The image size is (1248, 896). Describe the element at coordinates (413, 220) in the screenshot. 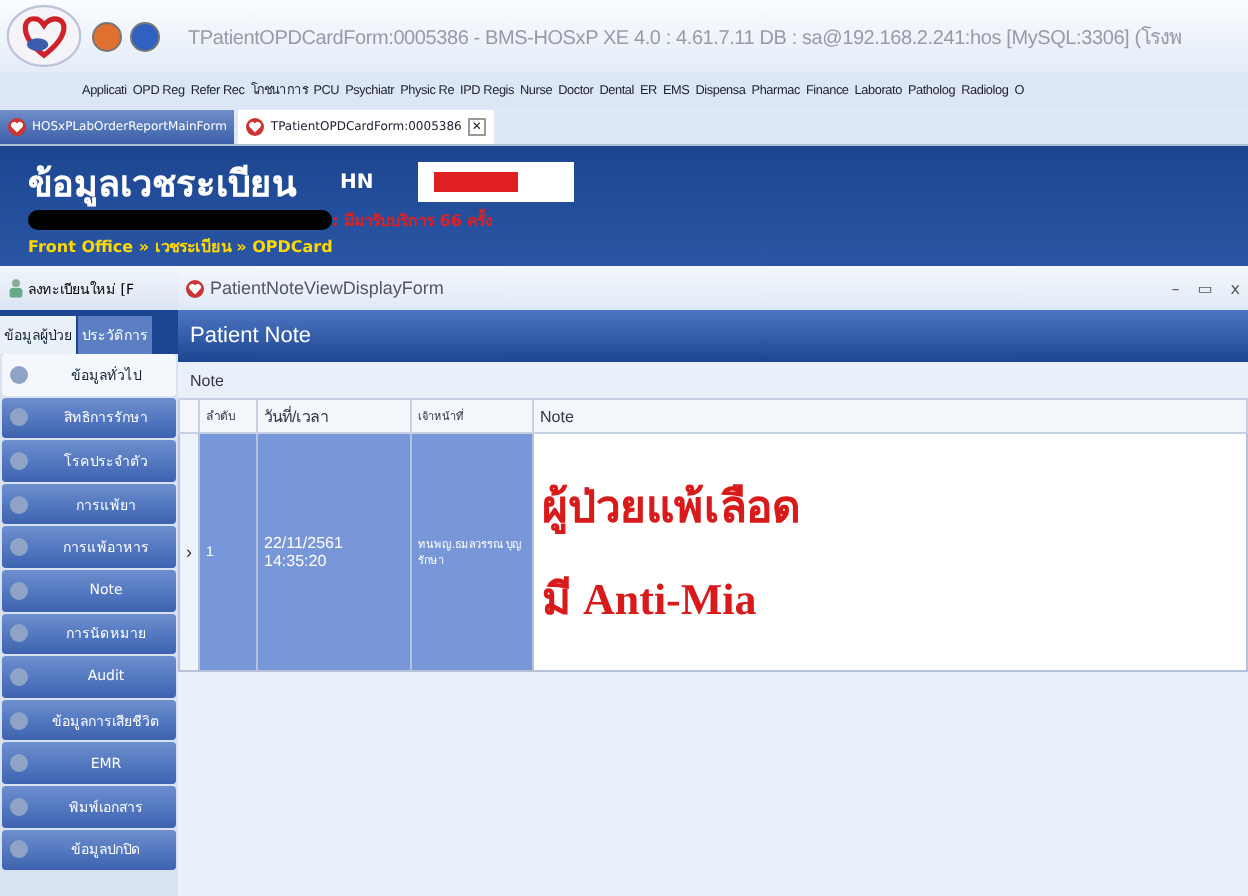

I see `visit-count-text: : มีมารับบริการ 66 ครั้ง` at that location.